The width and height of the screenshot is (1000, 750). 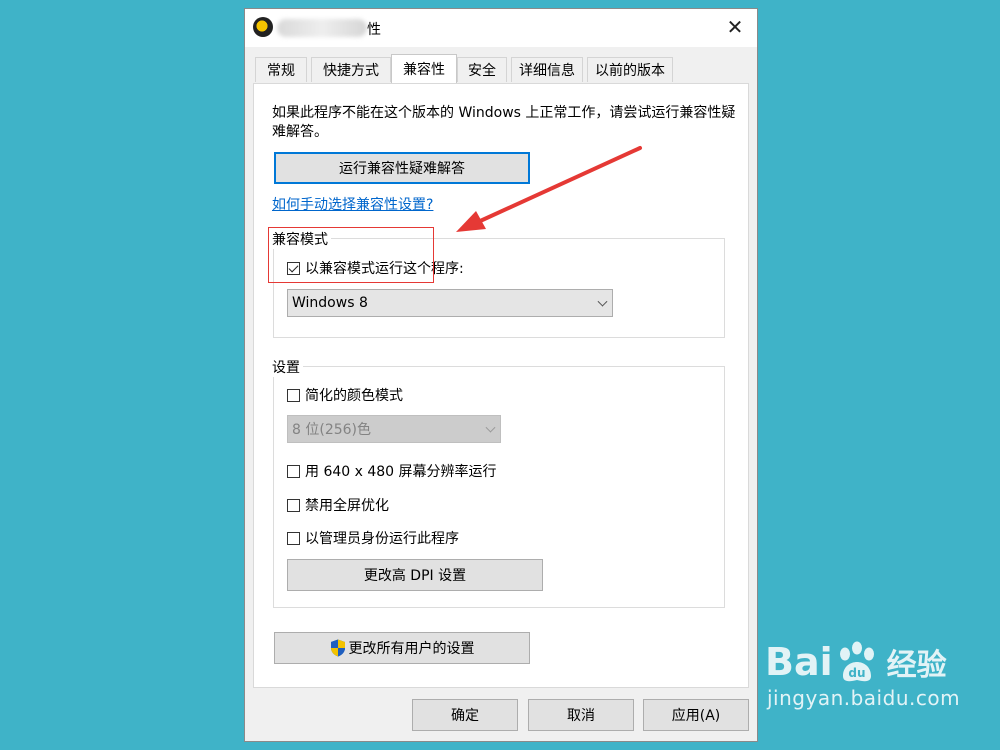 What do you see at coordinates (916, 665) in the screenshot?
I see `watermark-logo-right: 经验` at bounding box center [916, 665].